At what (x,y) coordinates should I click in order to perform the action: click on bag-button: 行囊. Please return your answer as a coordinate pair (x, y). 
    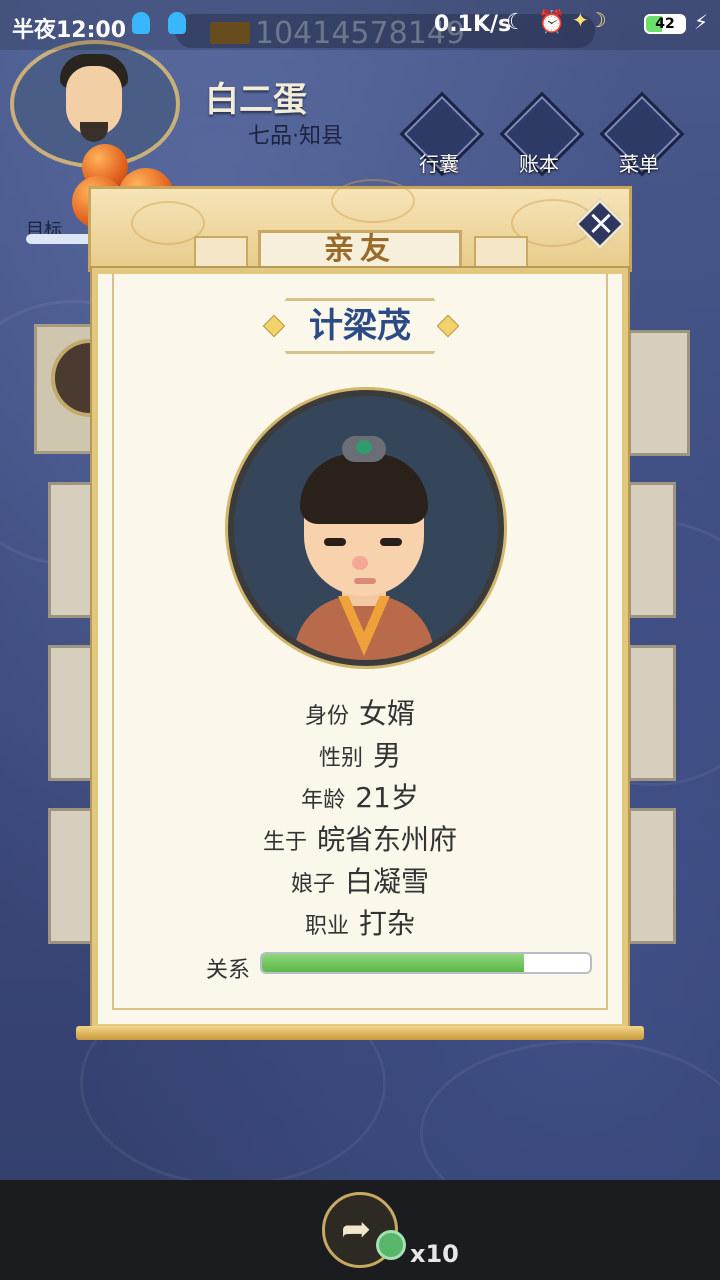
    Looking at the image, I should click on (442, 134).